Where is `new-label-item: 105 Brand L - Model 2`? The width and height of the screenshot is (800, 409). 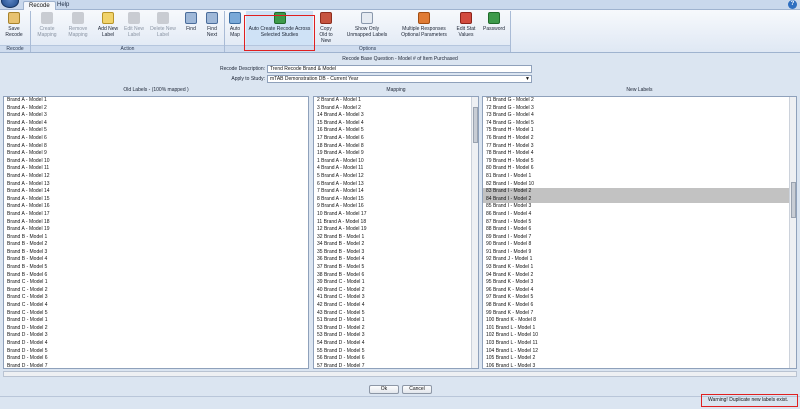 new-label-item: 105 Brand L - Model 2 is located at coordinates (639, 359).